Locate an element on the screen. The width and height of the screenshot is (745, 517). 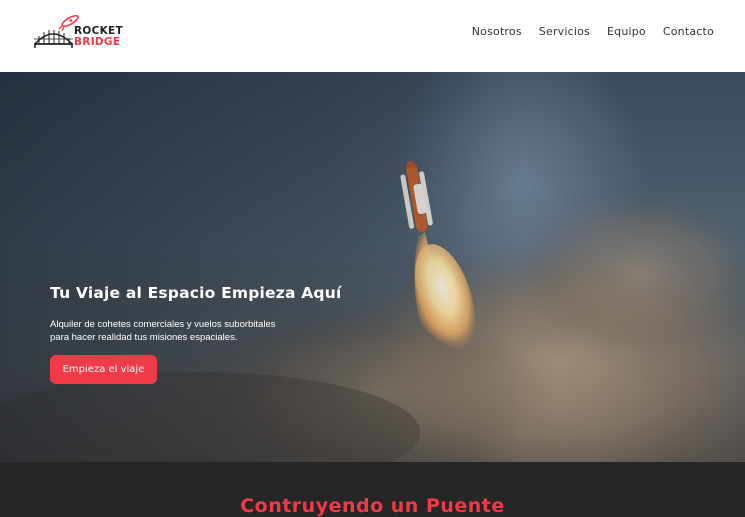
nav-link-contacto: Contacto is located at coordinates (688, 31).